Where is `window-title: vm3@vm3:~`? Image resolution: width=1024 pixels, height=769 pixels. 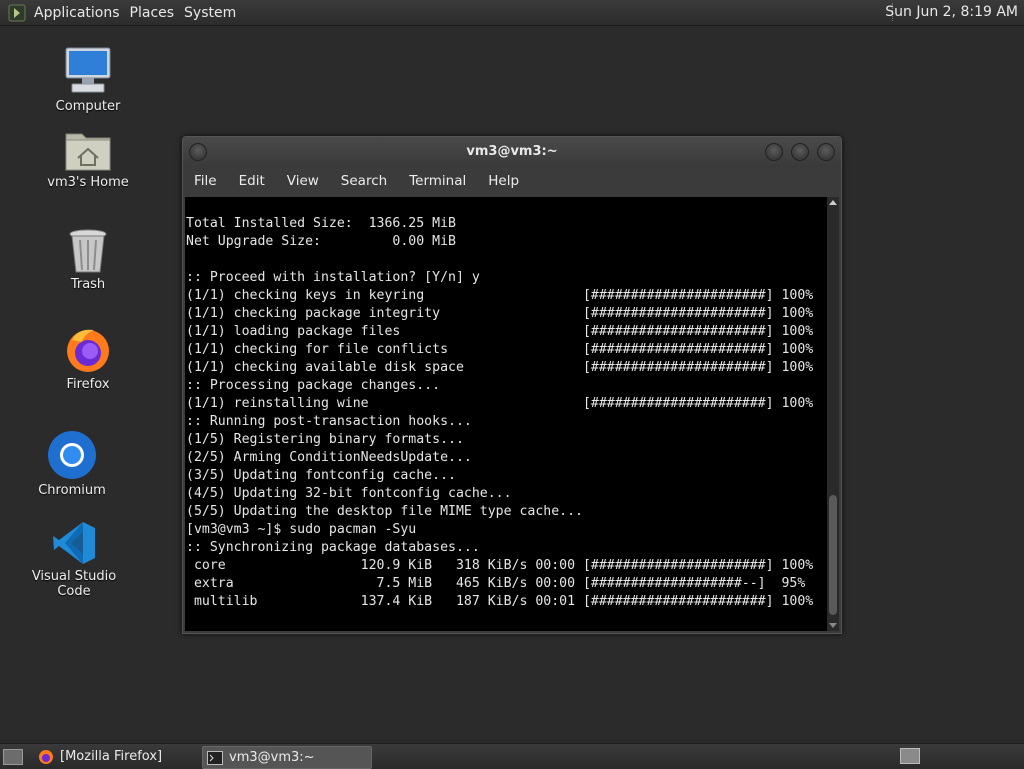 window-title: vm3@vm3:~ is located at coordinates (512, 151).